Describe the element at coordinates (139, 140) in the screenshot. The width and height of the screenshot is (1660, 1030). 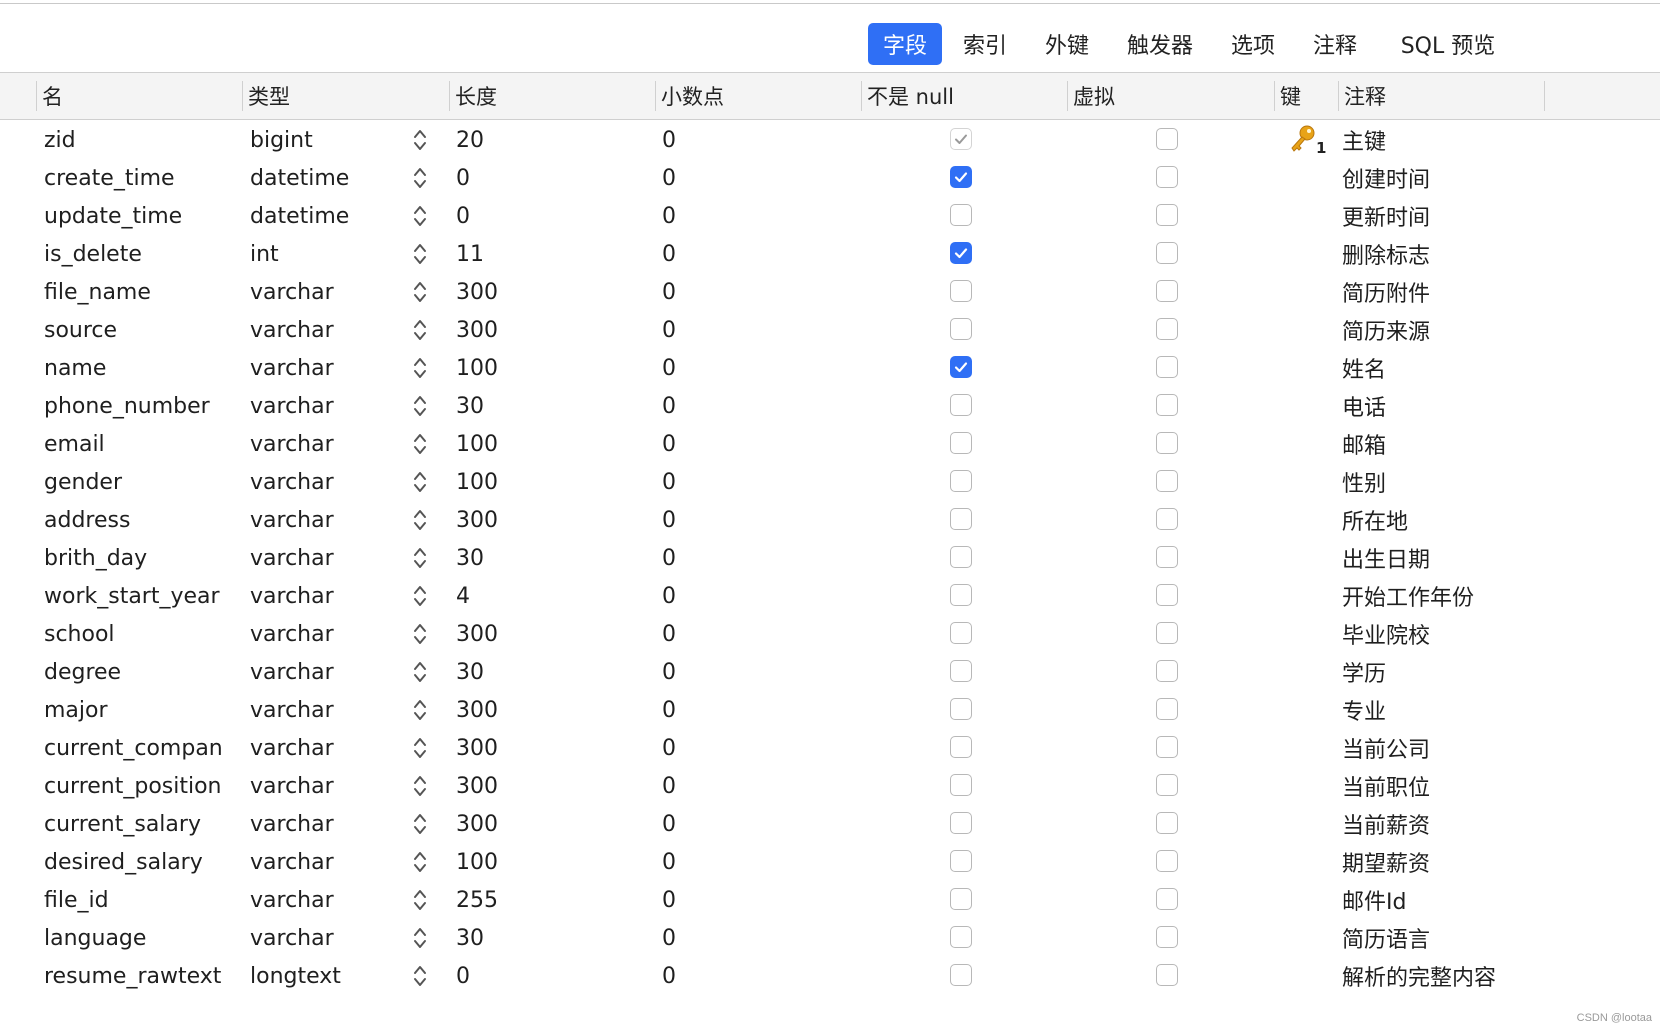
I see `field-name-cell: zid` at that location.